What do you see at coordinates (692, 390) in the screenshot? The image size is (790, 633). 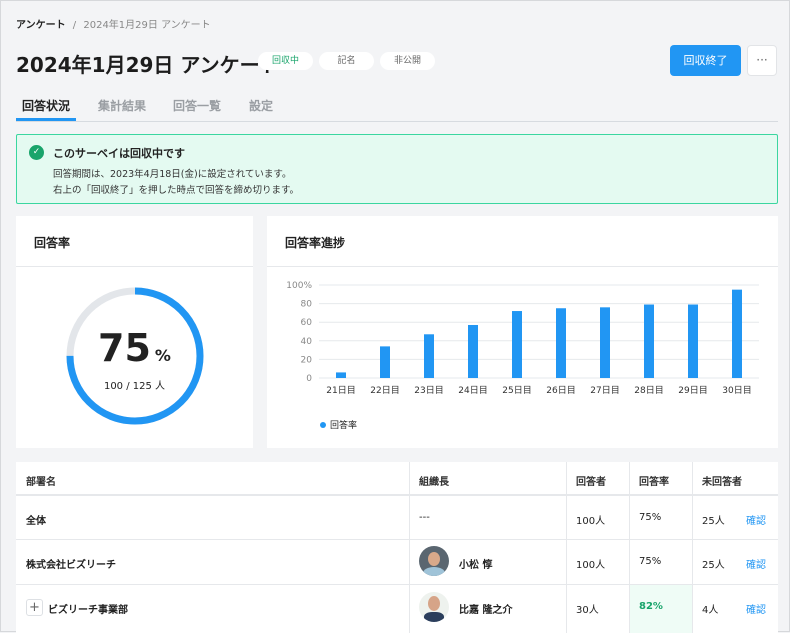 I see `x-tick-label: 29日目` at bounding box center [692, 390].